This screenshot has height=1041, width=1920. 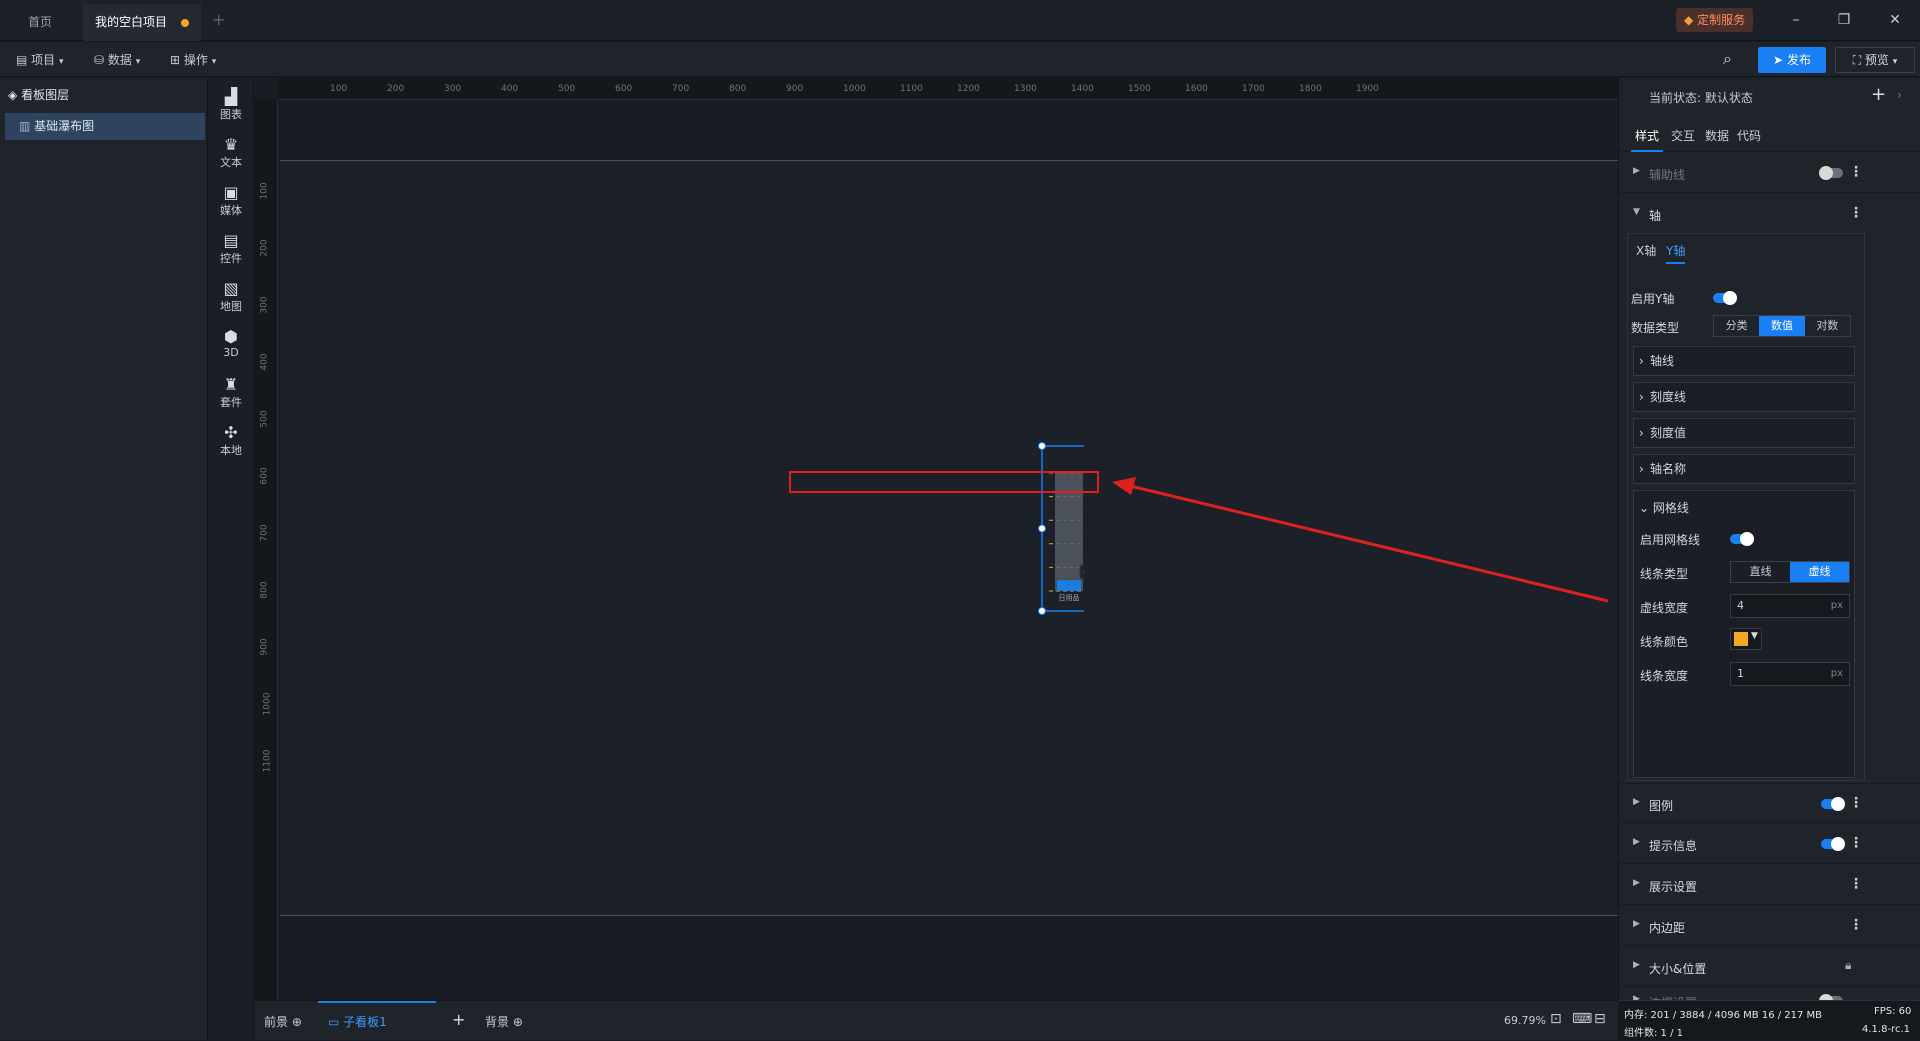 What do you see at coordinates (1769, 803) in the screenshot?
I see `section-legend: ▶ 图例 ⋮` at bounding box center [1769, 803].